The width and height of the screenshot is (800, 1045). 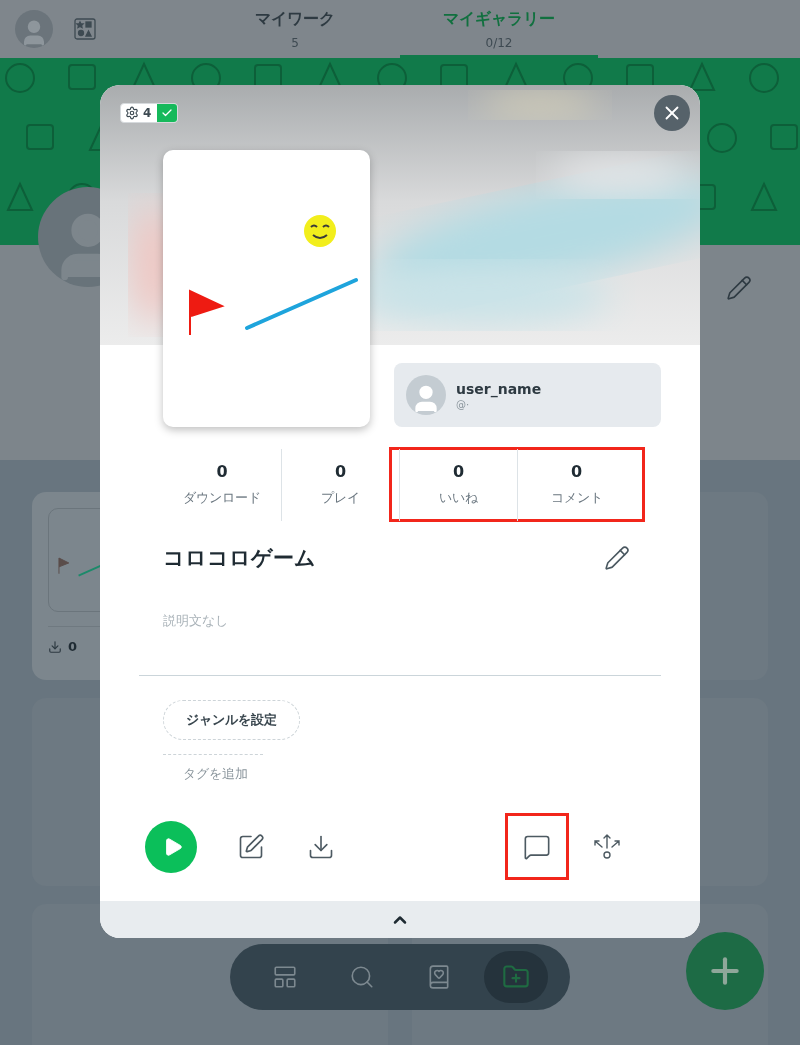 What do you see at coordinates (515, 977) in the screenshot?
I see `nav-item` at bounding box center [515, 977].